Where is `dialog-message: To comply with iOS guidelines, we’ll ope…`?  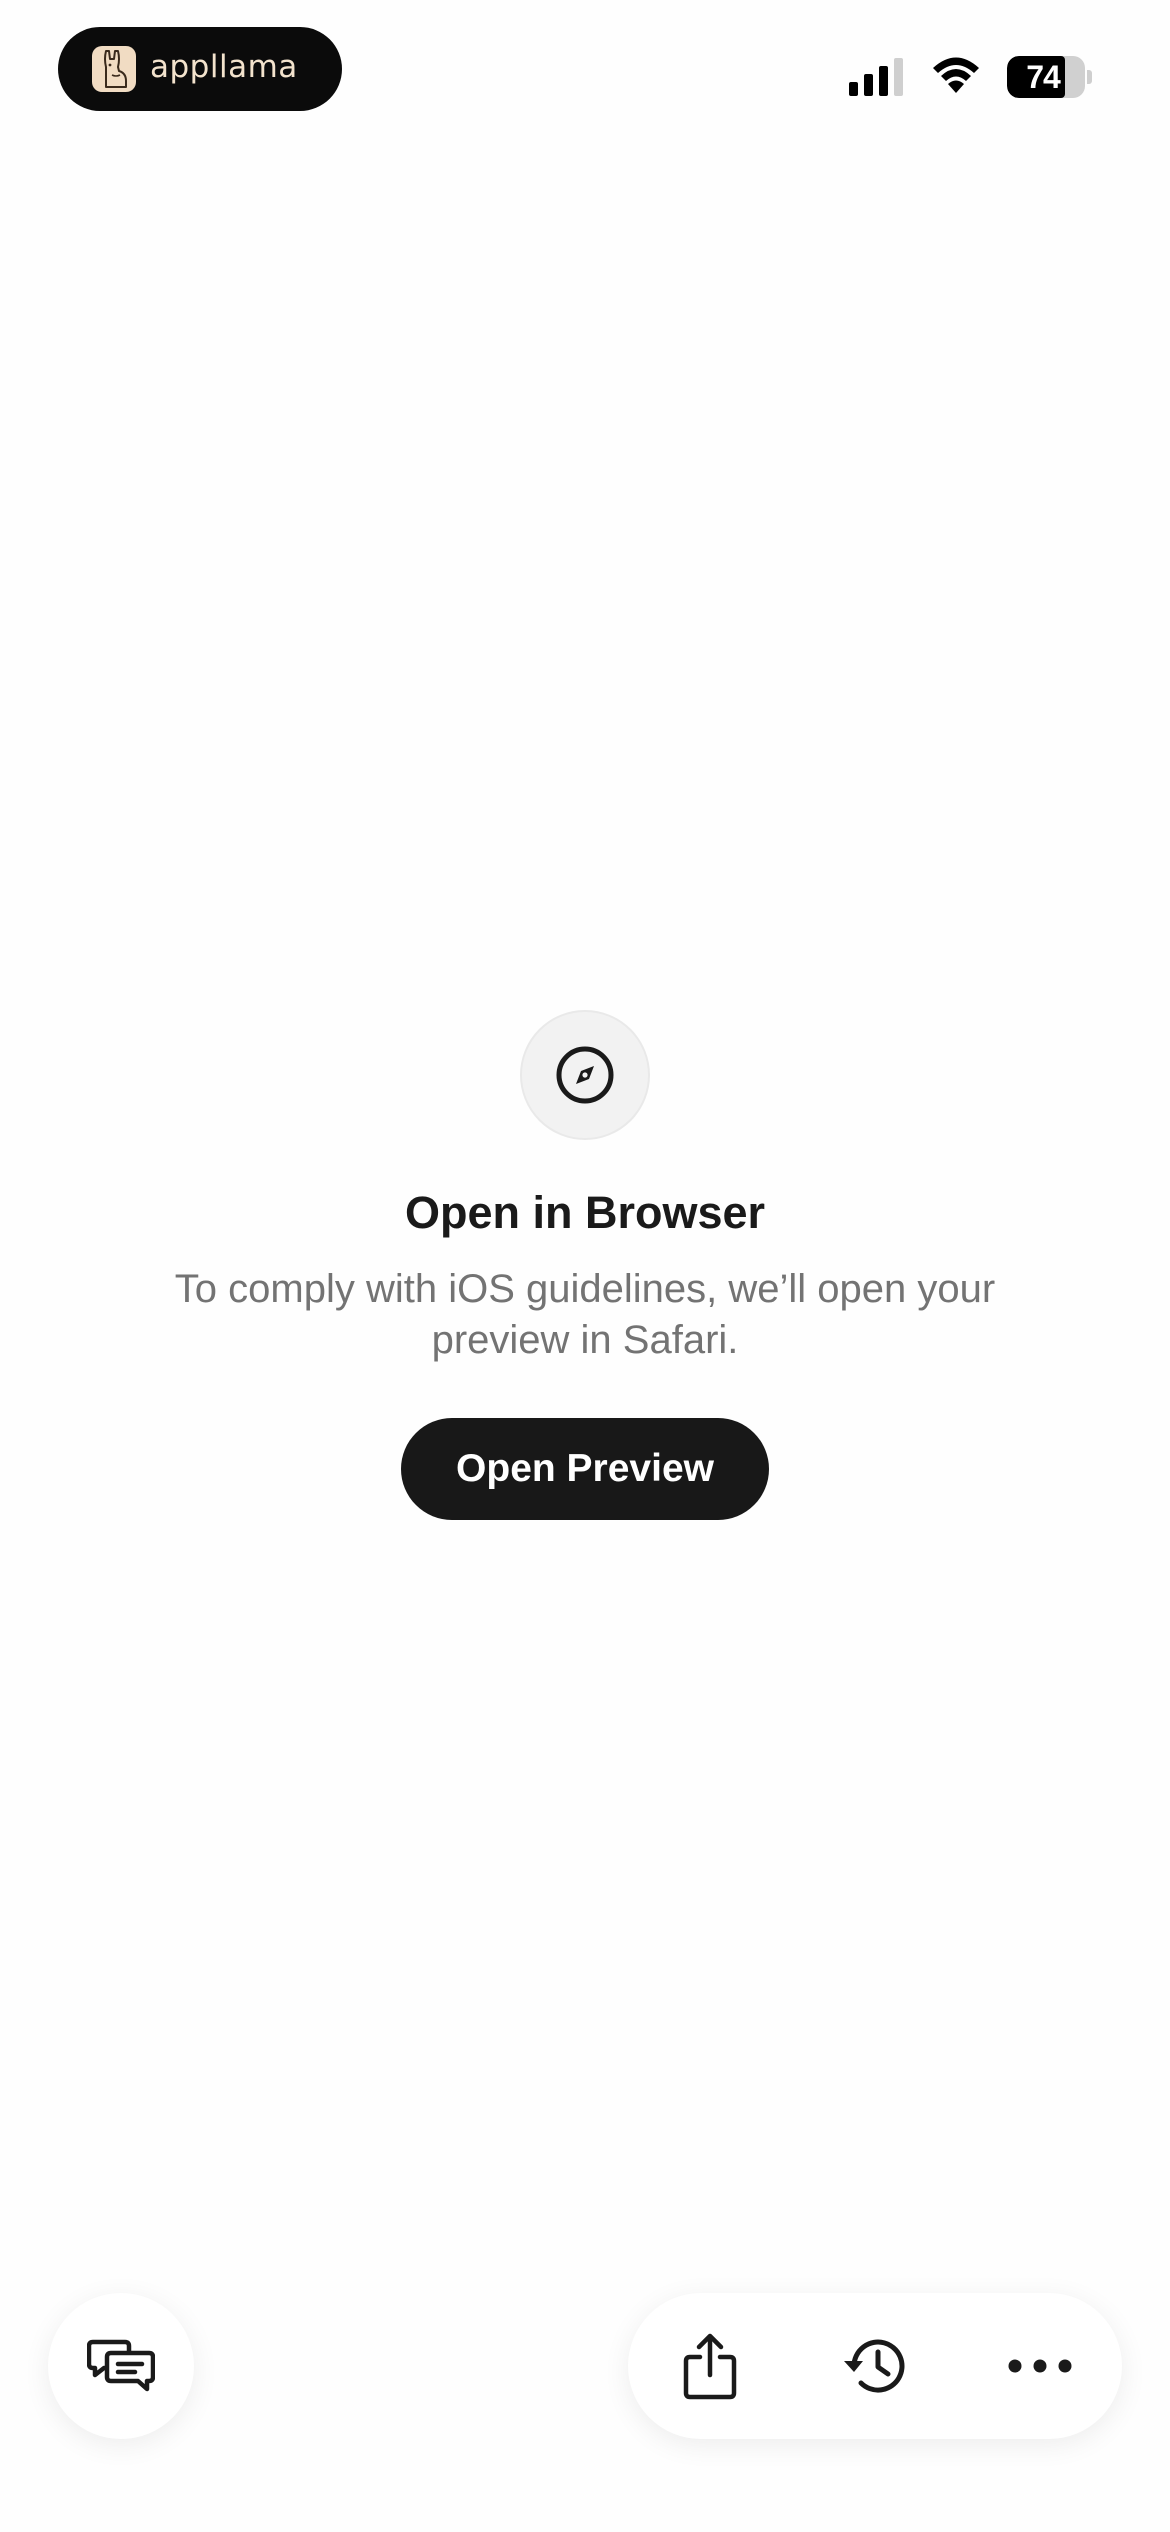 dialog-message: To comply with iOS guidelines, we’ll ope… is located at coordinates (585, 1314).